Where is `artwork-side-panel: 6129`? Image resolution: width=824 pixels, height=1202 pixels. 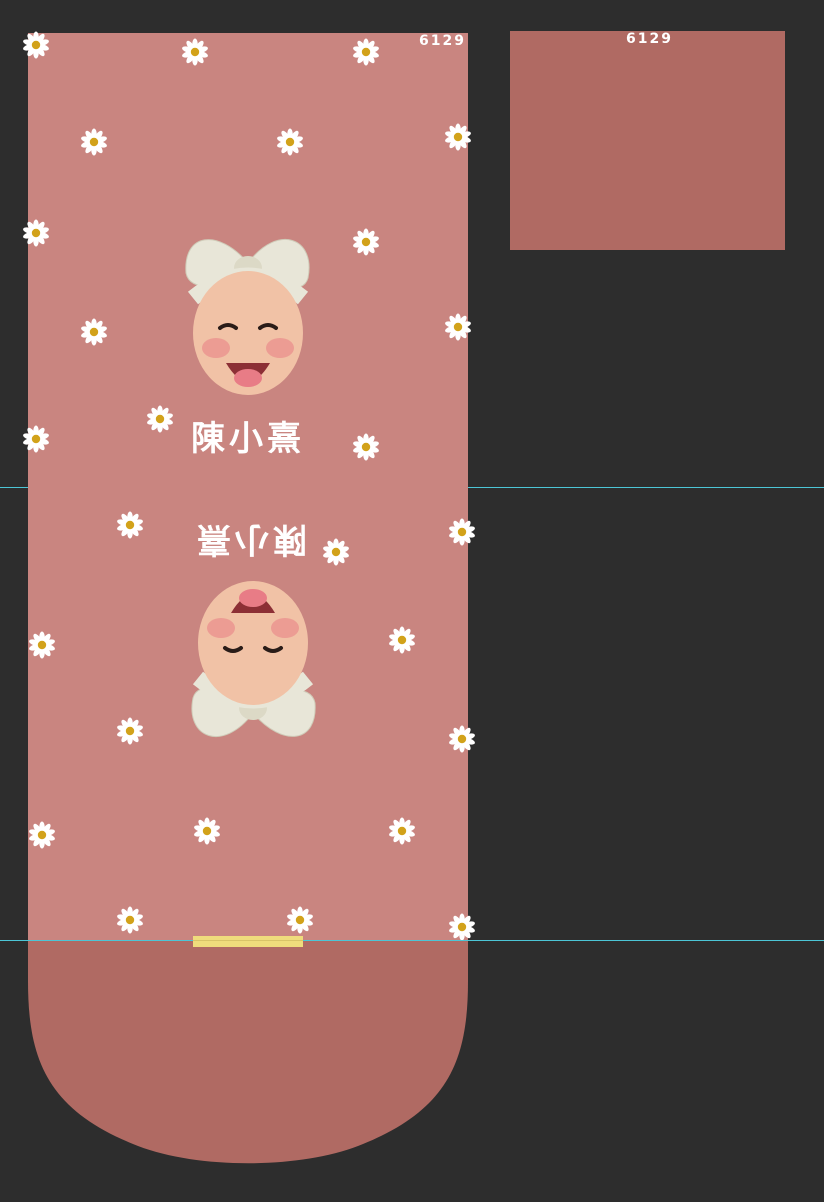
artwork-side-panel: 6129 is located at coordinates (647, 140).